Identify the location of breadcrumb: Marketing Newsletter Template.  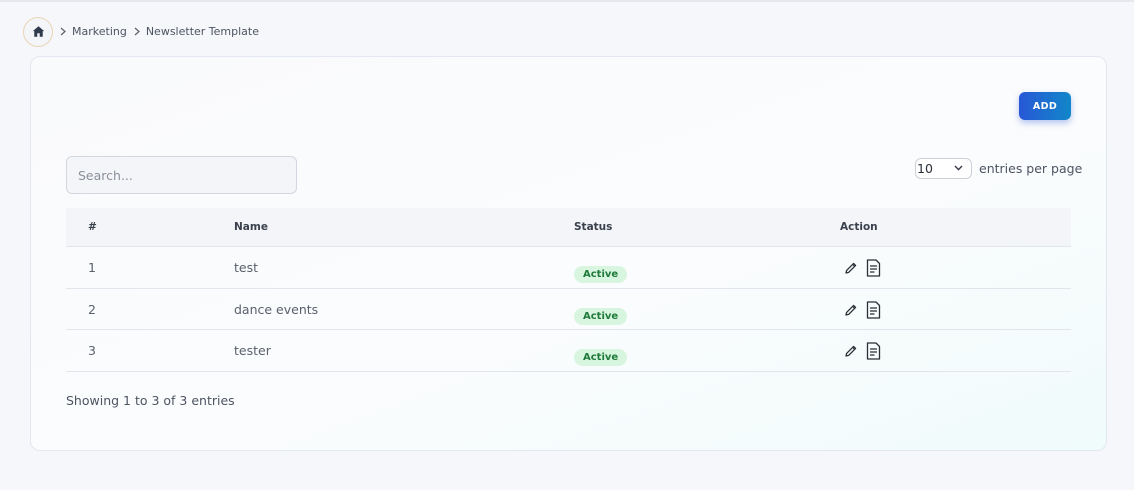
(141, 31).